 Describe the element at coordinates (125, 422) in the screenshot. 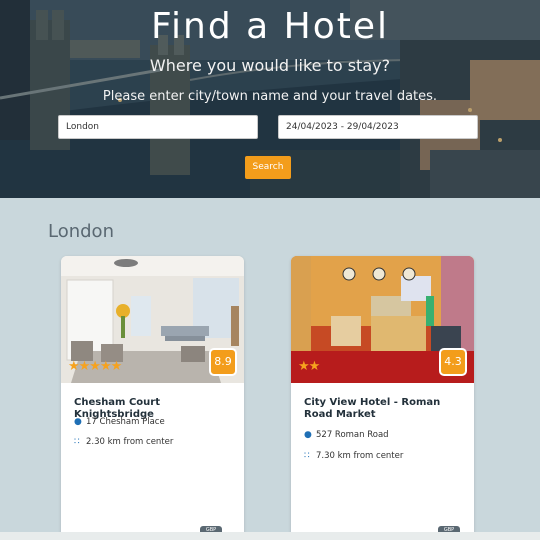

I see `hotel-address: 17 Chesham Place` at that location.